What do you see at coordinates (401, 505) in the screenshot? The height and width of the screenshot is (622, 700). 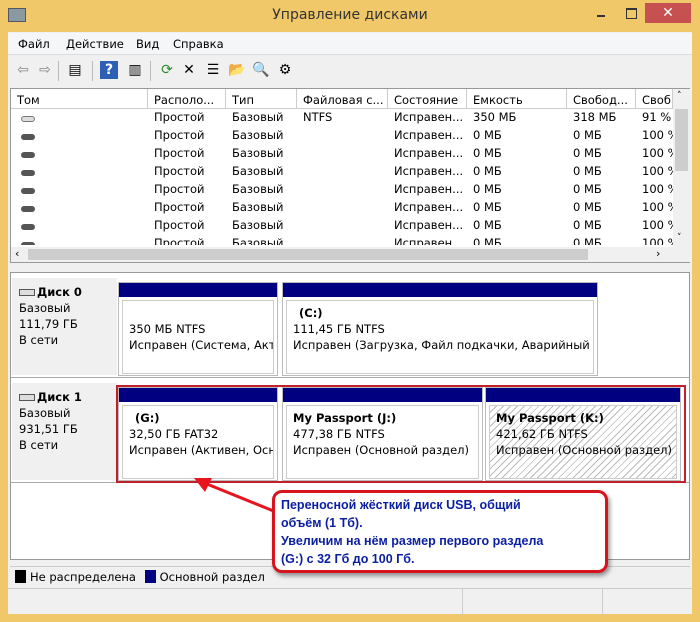 I see `callout-line: Переносной жёсткий диск USB, общий` at bounding box center [401, 505].